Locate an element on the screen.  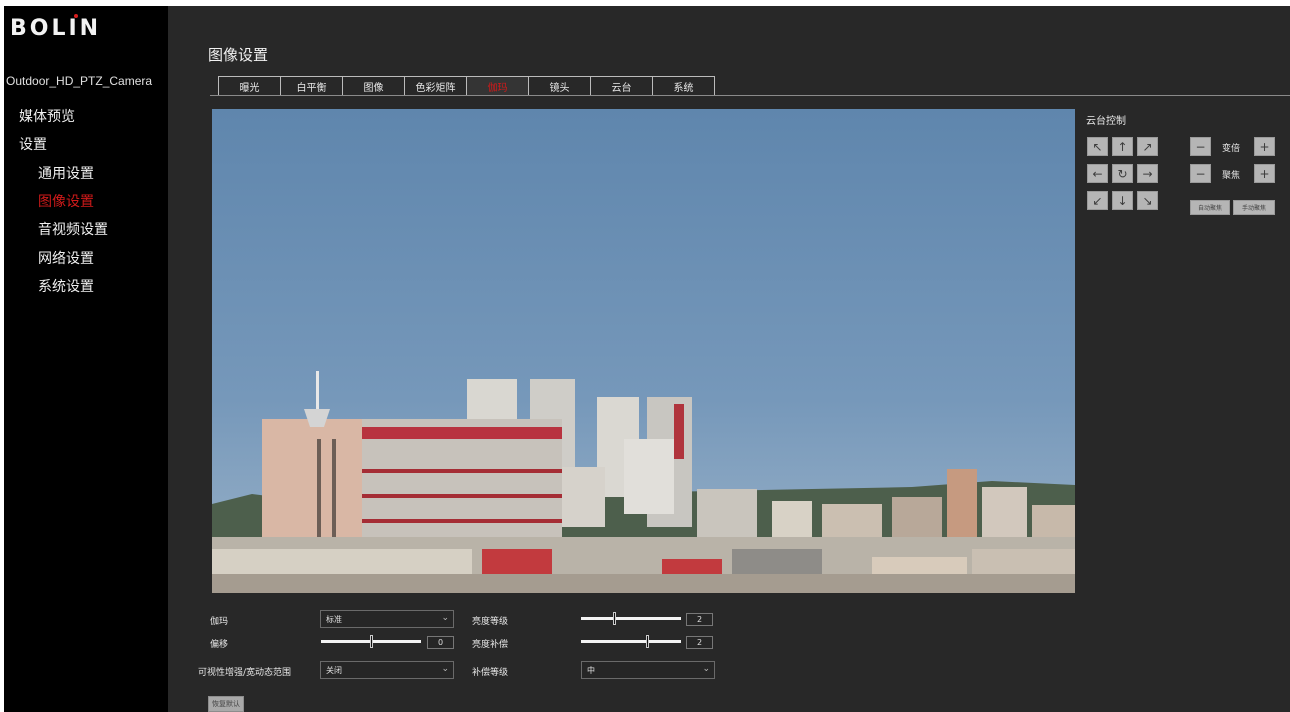
arrow-right-icon: → is located at coordinates (1147, 173).